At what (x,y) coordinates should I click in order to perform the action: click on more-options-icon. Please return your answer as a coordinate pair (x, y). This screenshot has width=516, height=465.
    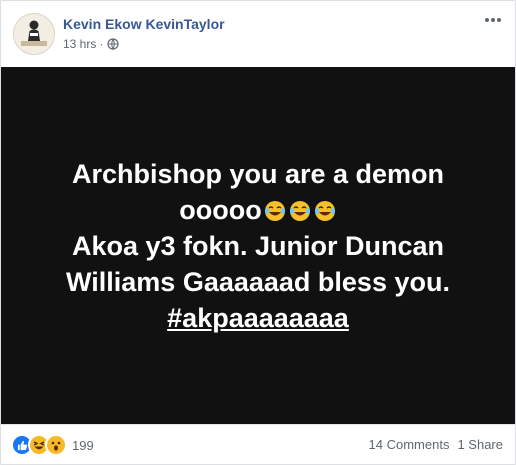
    Looking at the image, I should click on (493, 20).